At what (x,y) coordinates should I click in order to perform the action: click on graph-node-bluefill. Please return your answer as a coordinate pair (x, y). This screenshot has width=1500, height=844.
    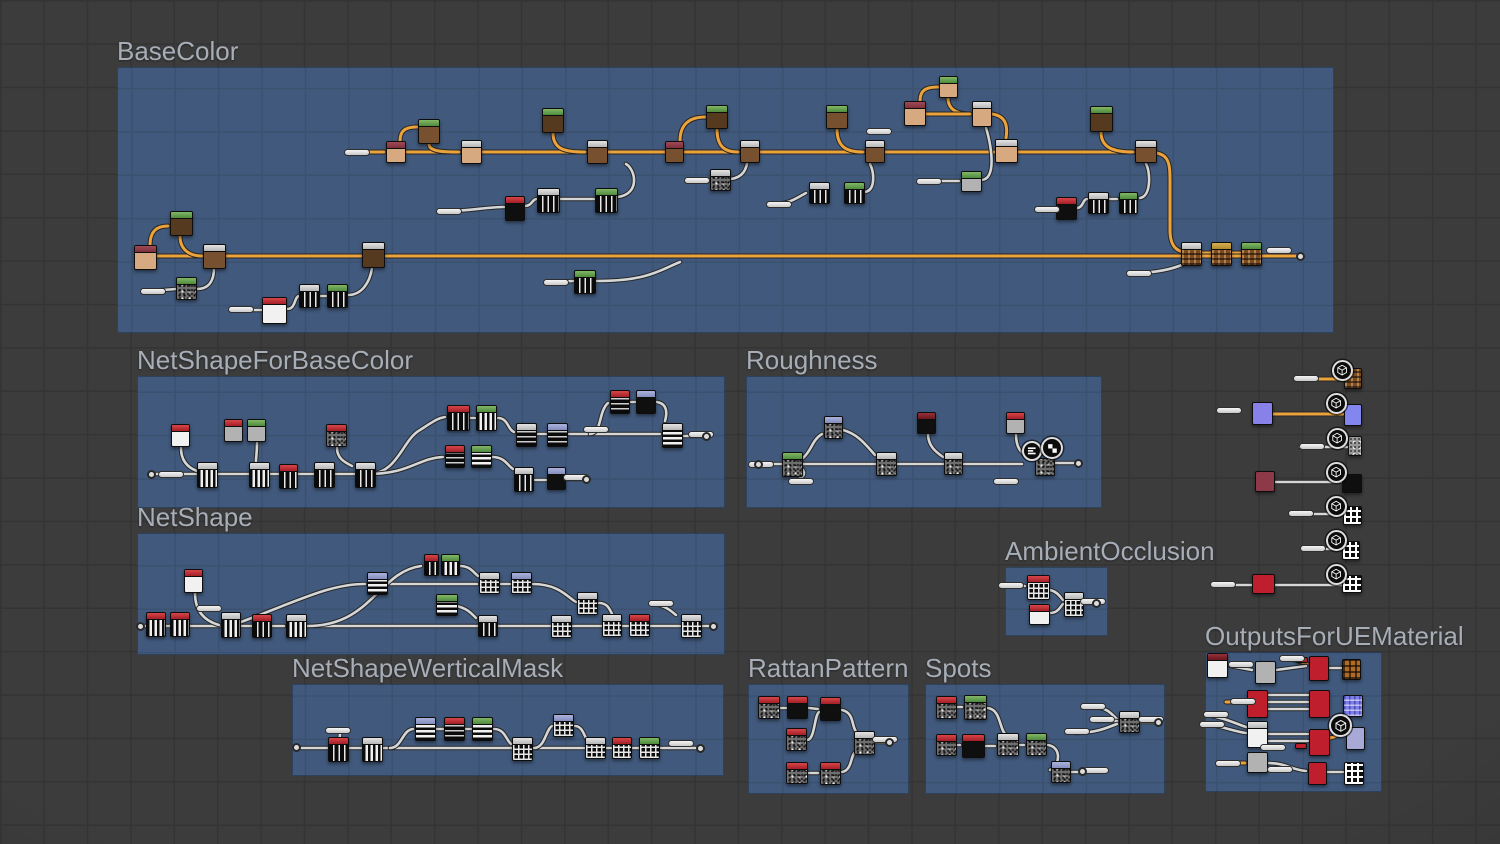
    Looking at the image, I should click on (1353, 415).